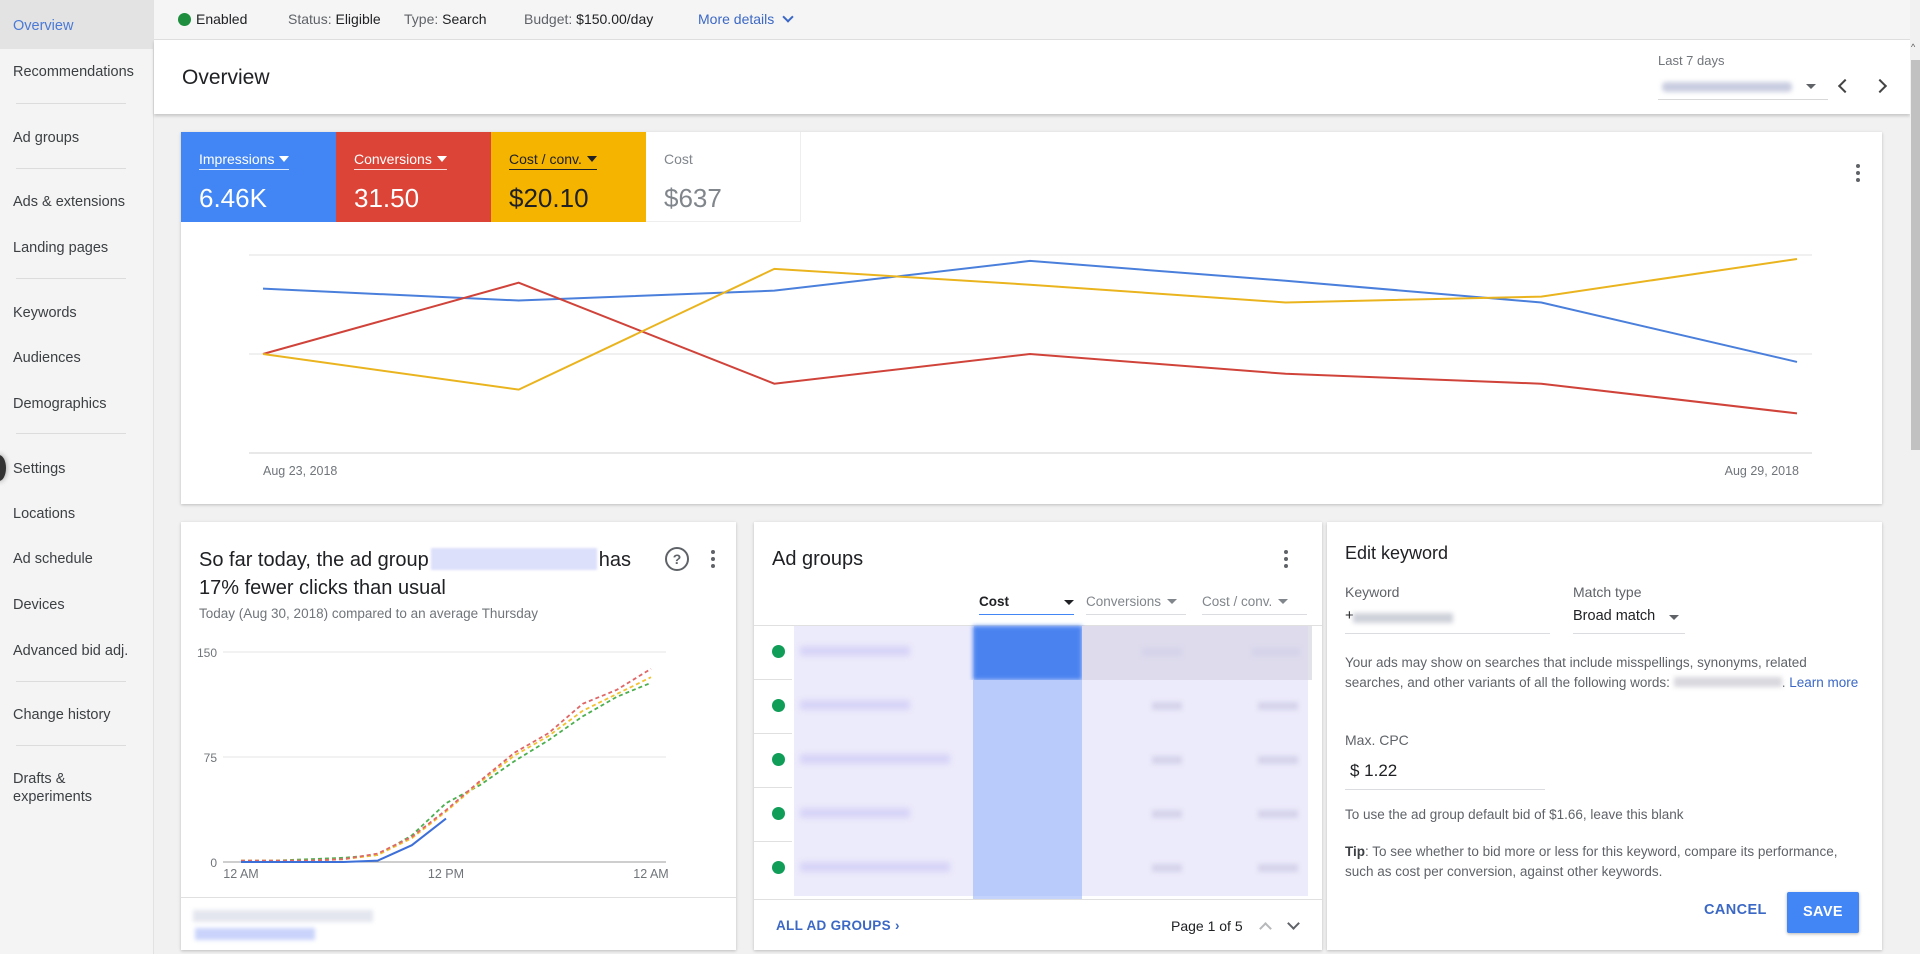 This screenshot has width=1920, height=954. I want to click on sidebar-item-recommendations: Recommendations, so click(76, 72).